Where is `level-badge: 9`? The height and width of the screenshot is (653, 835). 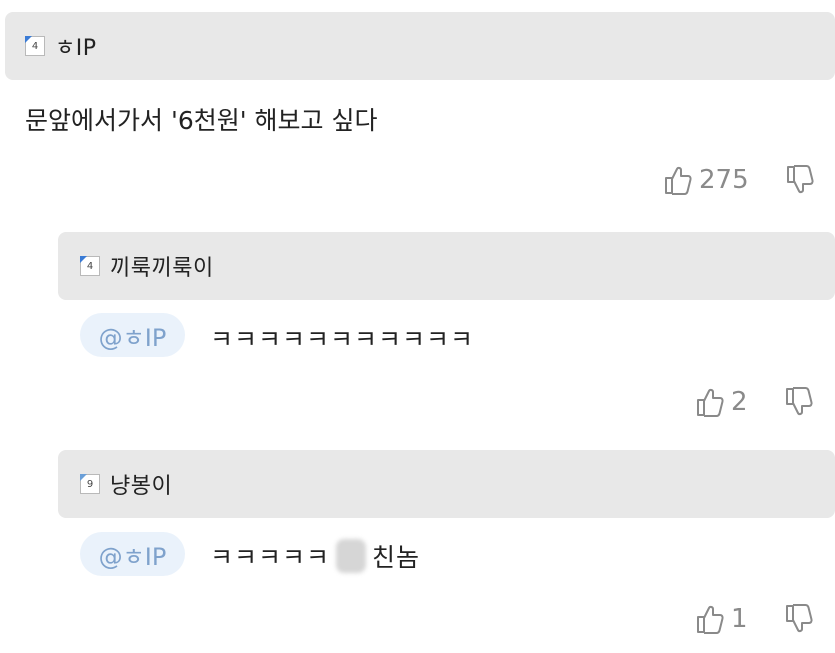
level-badge: 9 is located at coordinates (90, 484).